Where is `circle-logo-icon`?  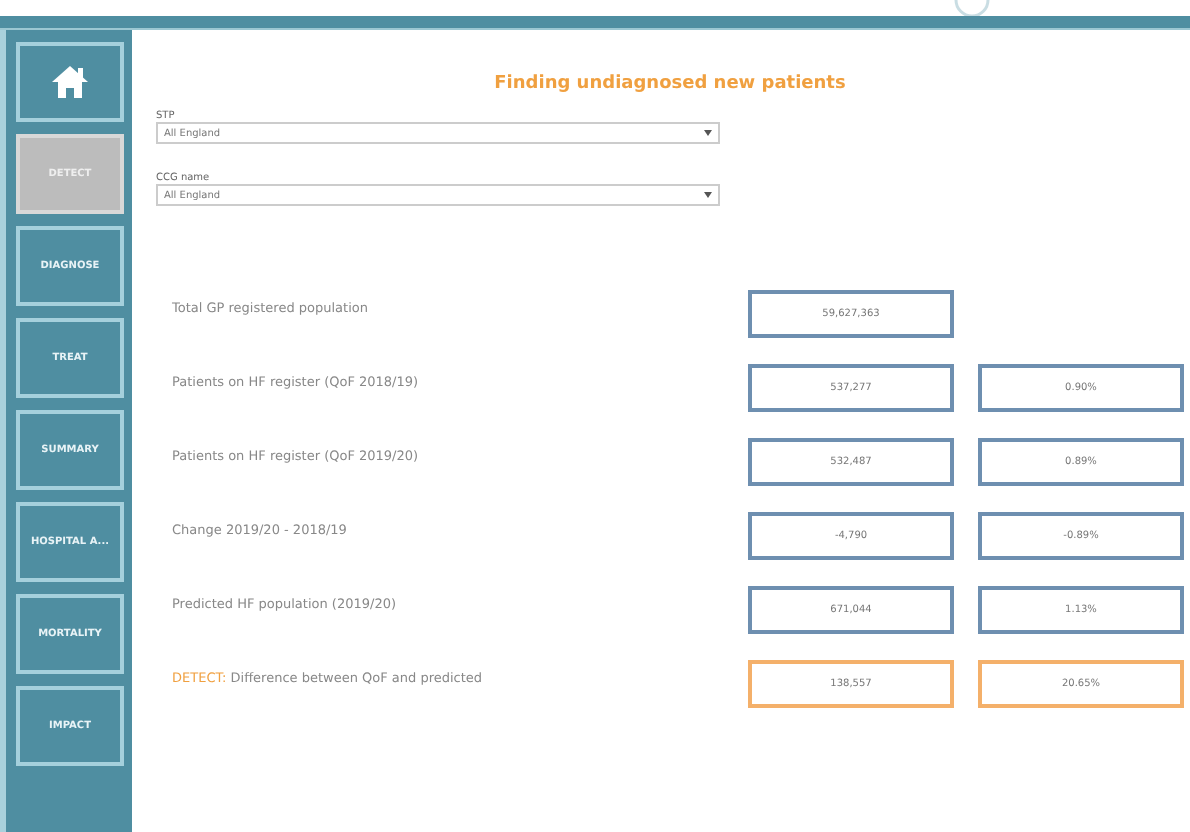 circle-logo-icon is located at coordinates (972, 8).